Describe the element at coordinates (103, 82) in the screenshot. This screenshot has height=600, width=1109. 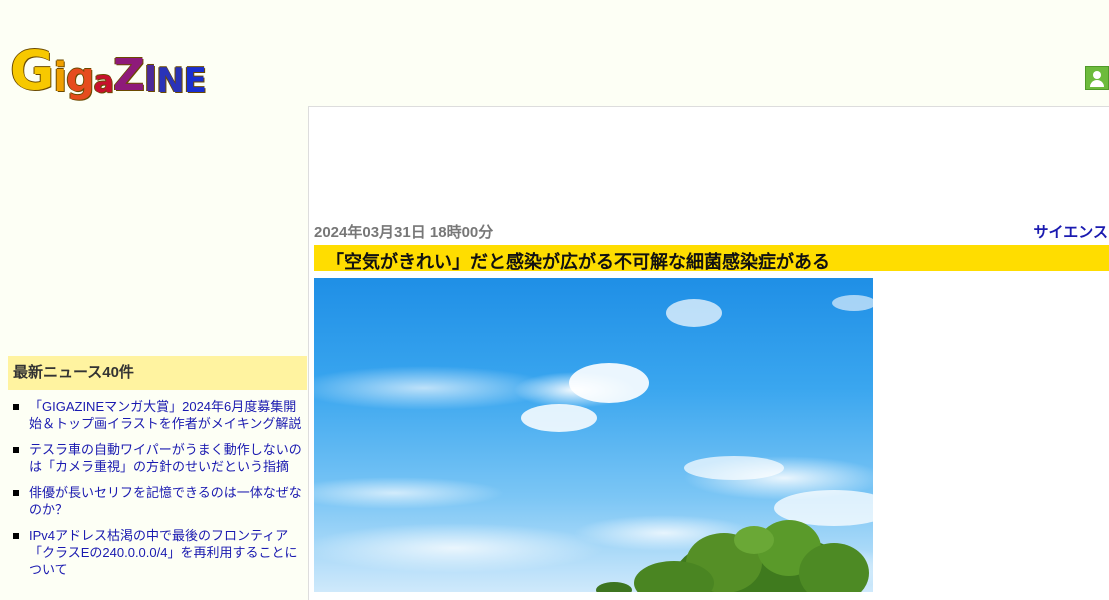
I see `logo-letter: a` at that location.